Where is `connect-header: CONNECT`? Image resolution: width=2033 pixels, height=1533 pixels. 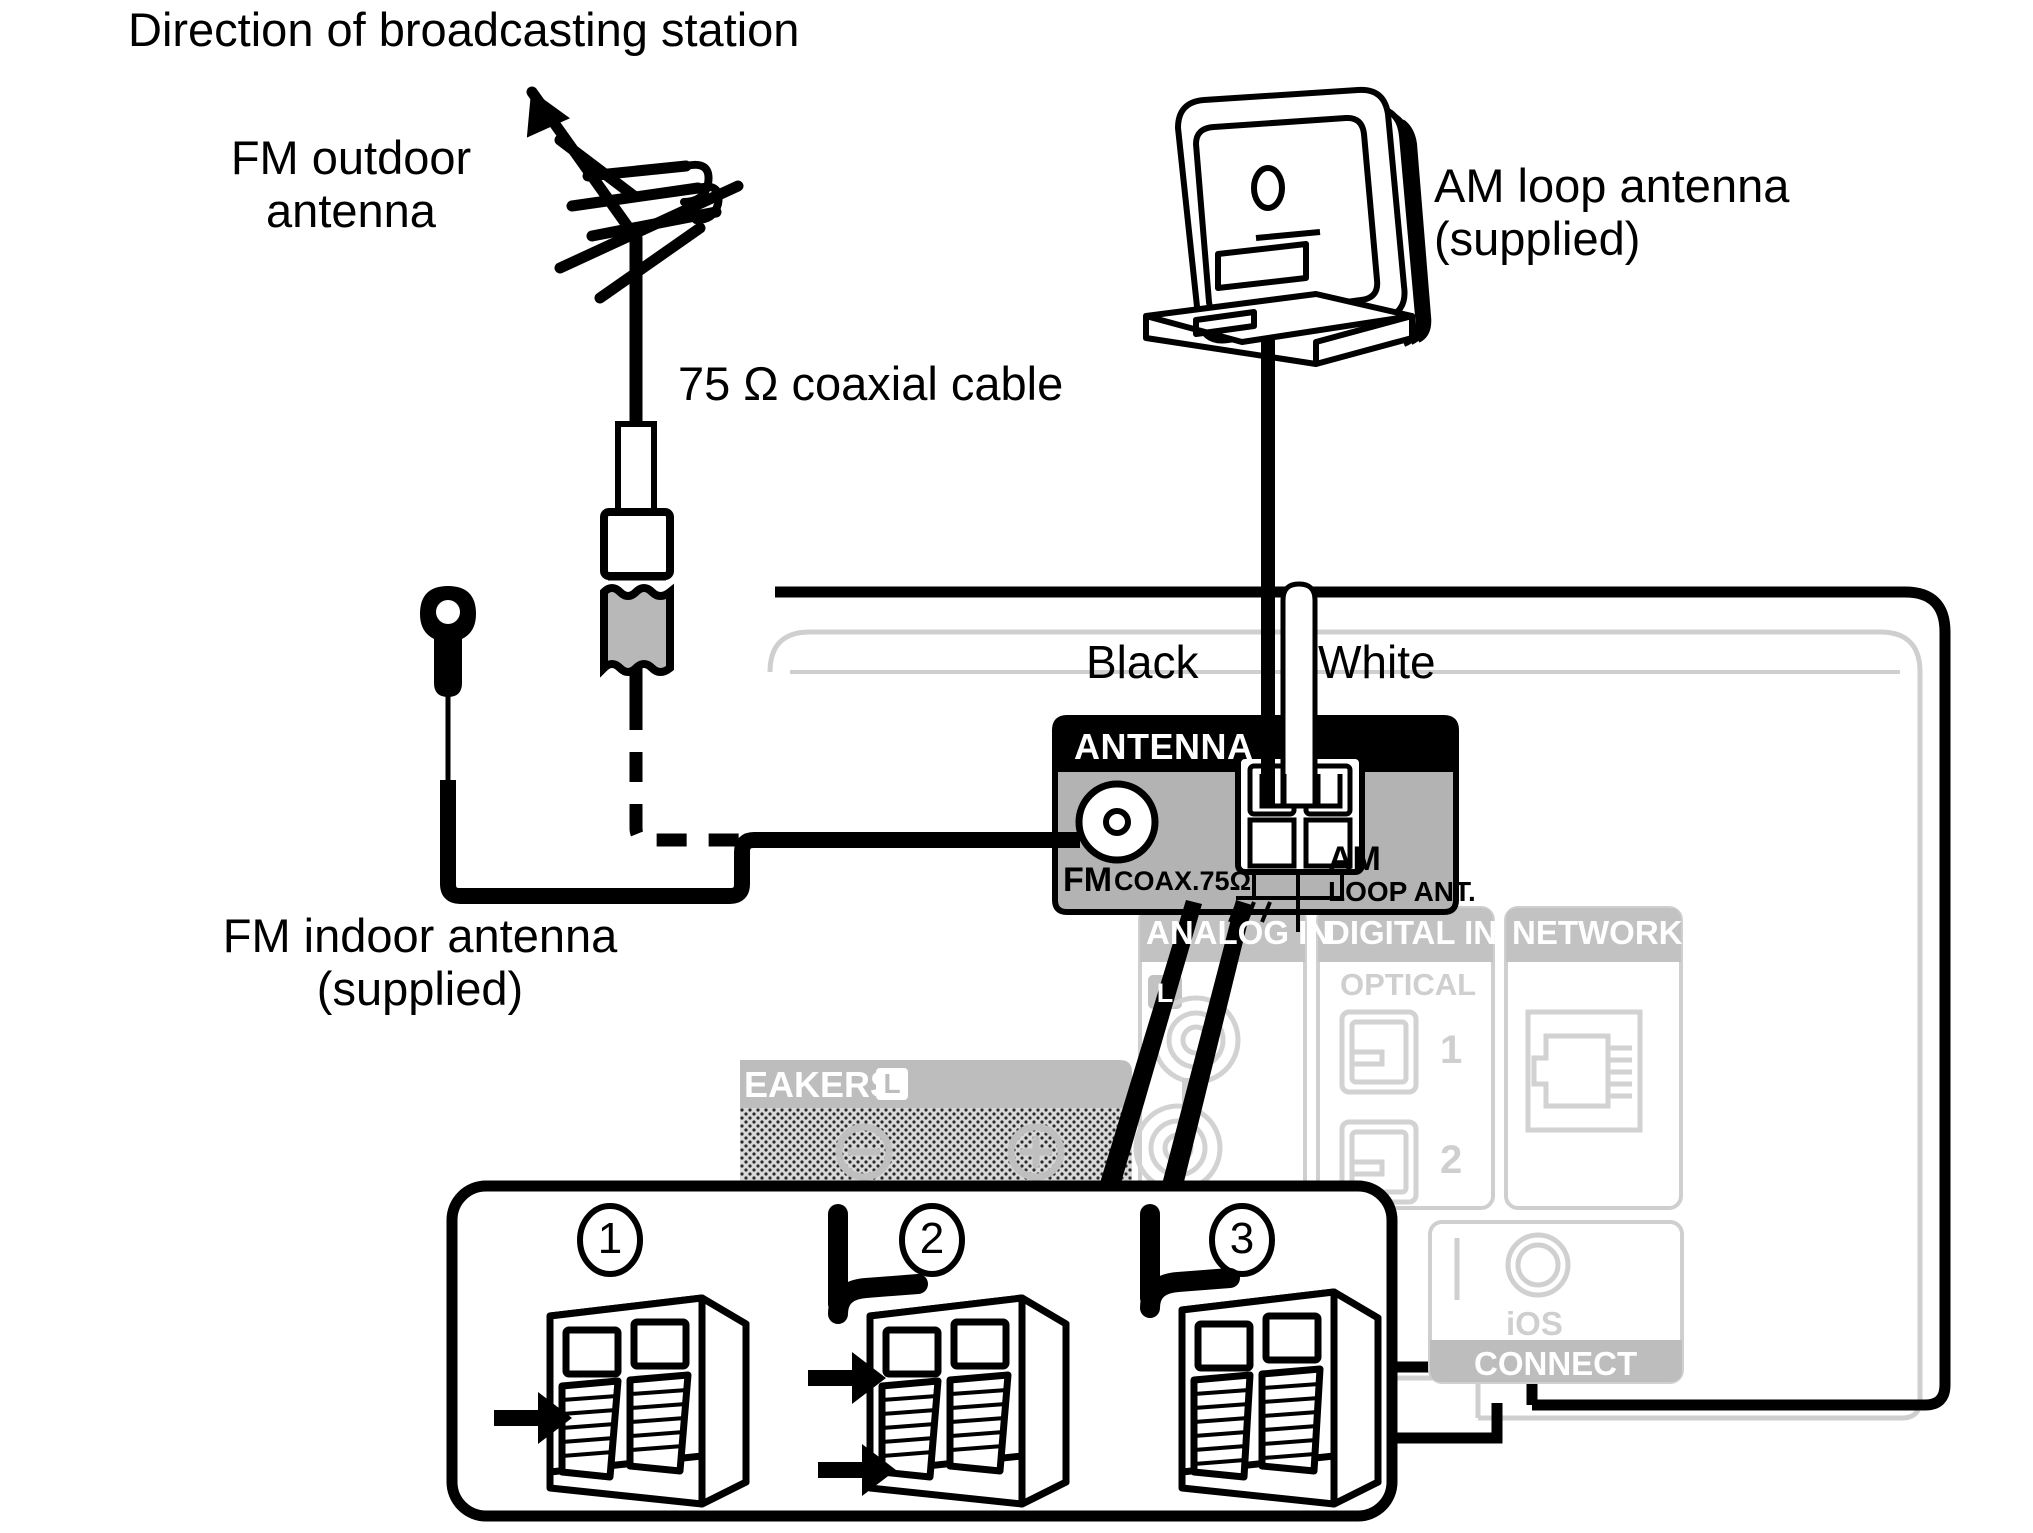
connect-header: CONNECT is located at coordinates (1556, 1363).